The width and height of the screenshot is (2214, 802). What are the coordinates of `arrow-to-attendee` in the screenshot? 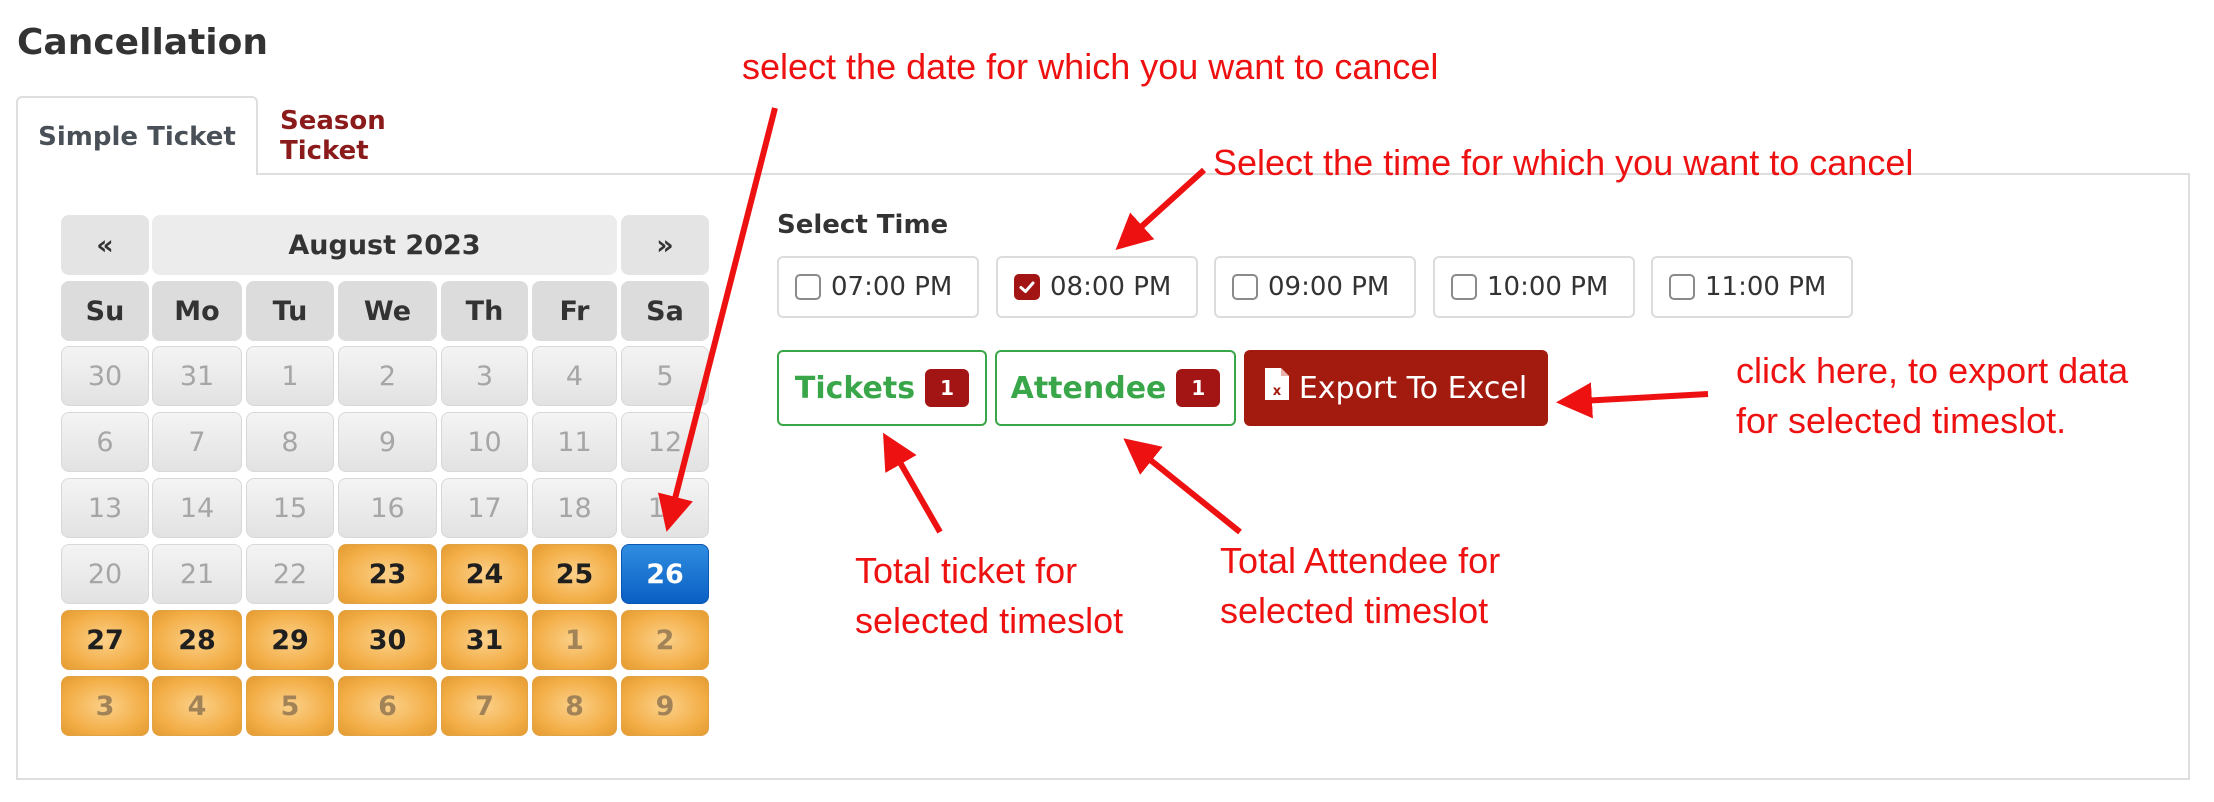 It's located at (1182, 486).